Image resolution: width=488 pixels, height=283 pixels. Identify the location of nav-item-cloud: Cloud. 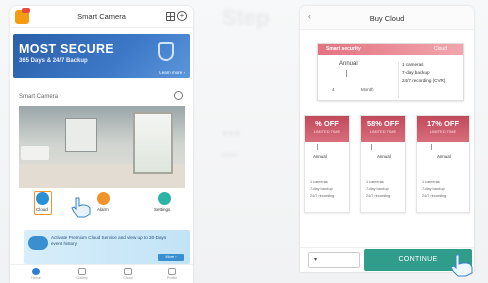
(128, 275).